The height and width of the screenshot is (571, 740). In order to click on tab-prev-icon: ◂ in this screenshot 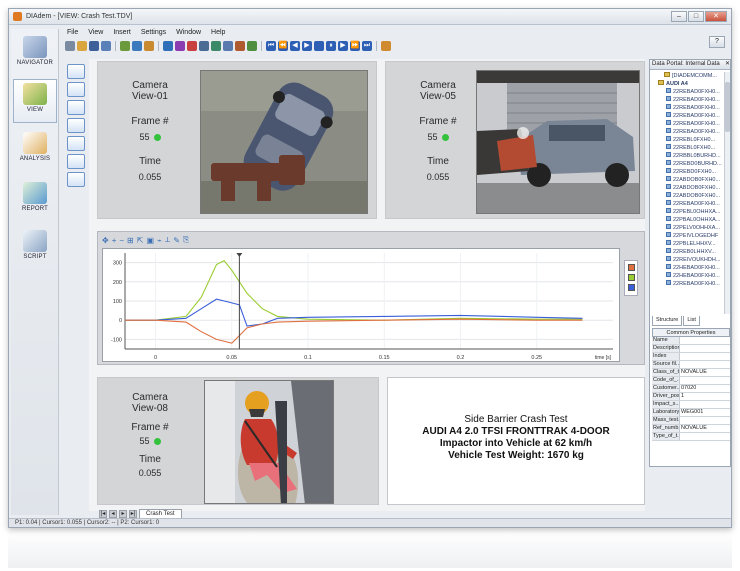, I will do `click(113, 514)`.